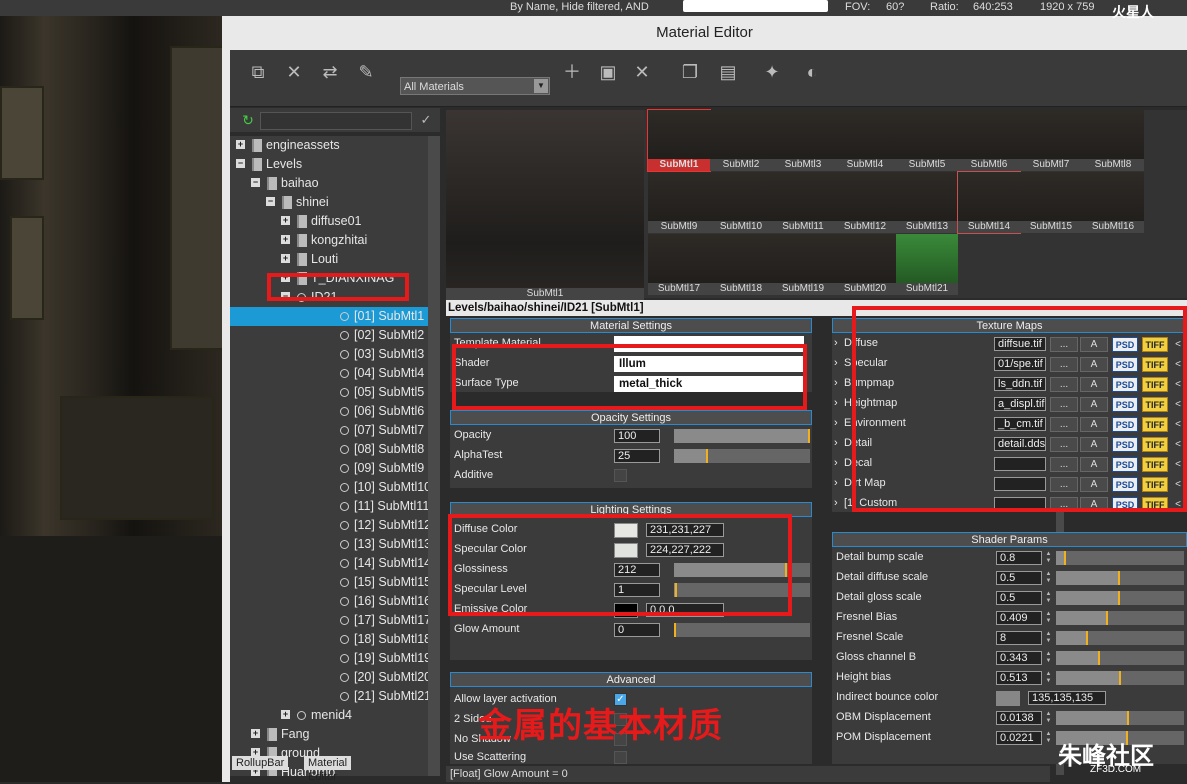  What do you see at coordinates (608, 72) in the screenshot?
I see `save-icon: ▣` at bounding box center [608, 72].